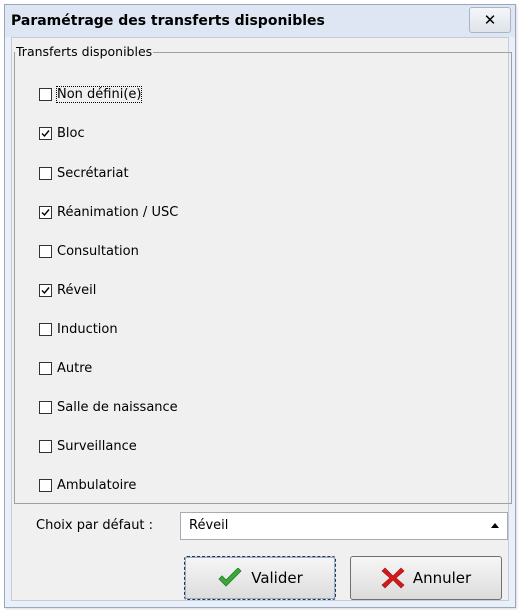  Describe the element at coordinates (71, 133) in the screenshot. I see `checkbox-label: Bloc` at that location.